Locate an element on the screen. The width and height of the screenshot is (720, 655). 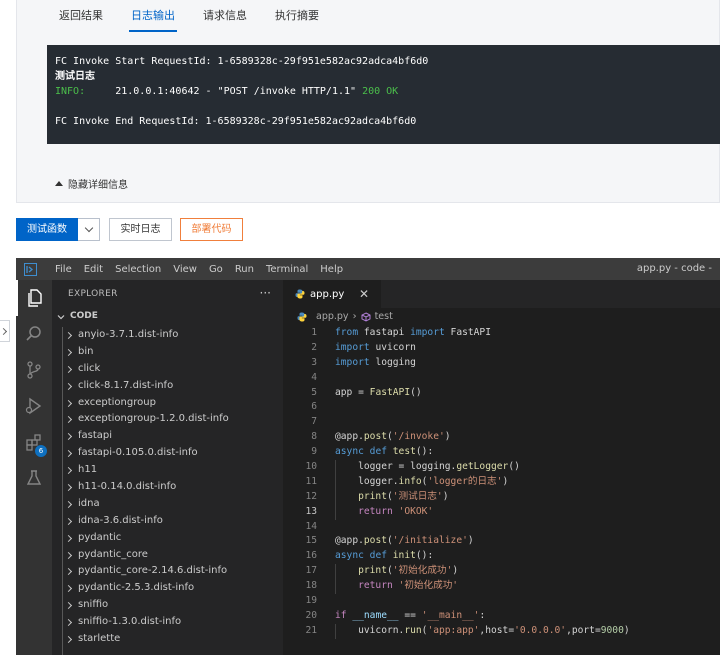
explorer-folder-item: pydantic-2.5.3.dist-info is located at coordinates (167, 588).